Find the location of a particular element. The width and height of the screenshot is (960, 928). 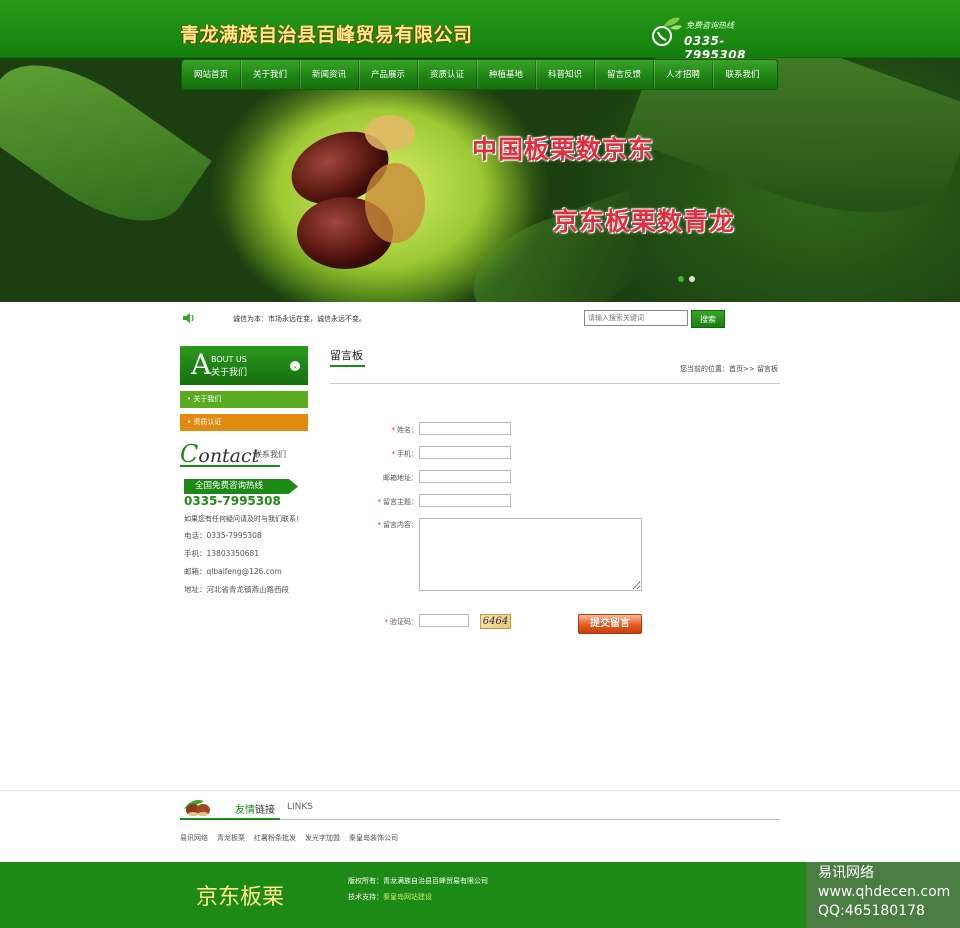

friend-link: 易讯网络 is located at coordinates (194, 838).